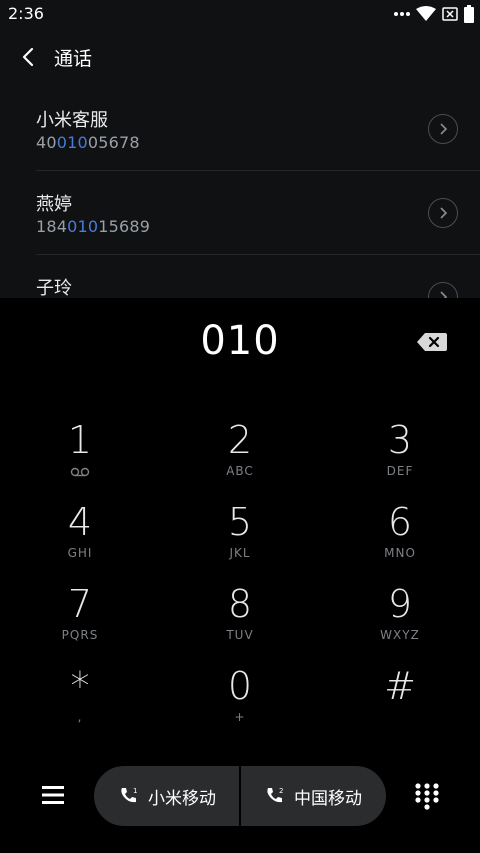 Image resolution: width=480 pixels, height=853 pixels. What do you see at coordinates (80, 604) in the screenshot?
I see `key-digit: 7` at bounding box center [80, 604].